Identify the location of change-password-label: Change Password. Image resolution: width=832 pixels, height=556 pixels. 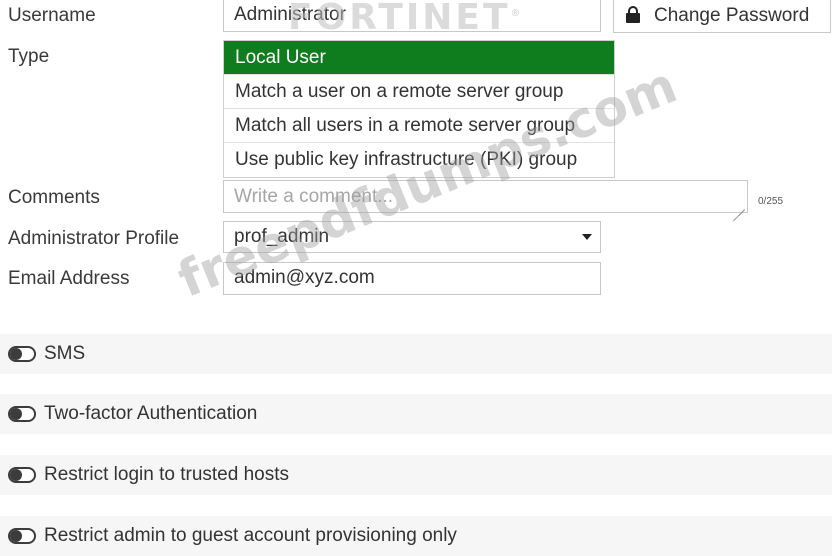
(732, 15).